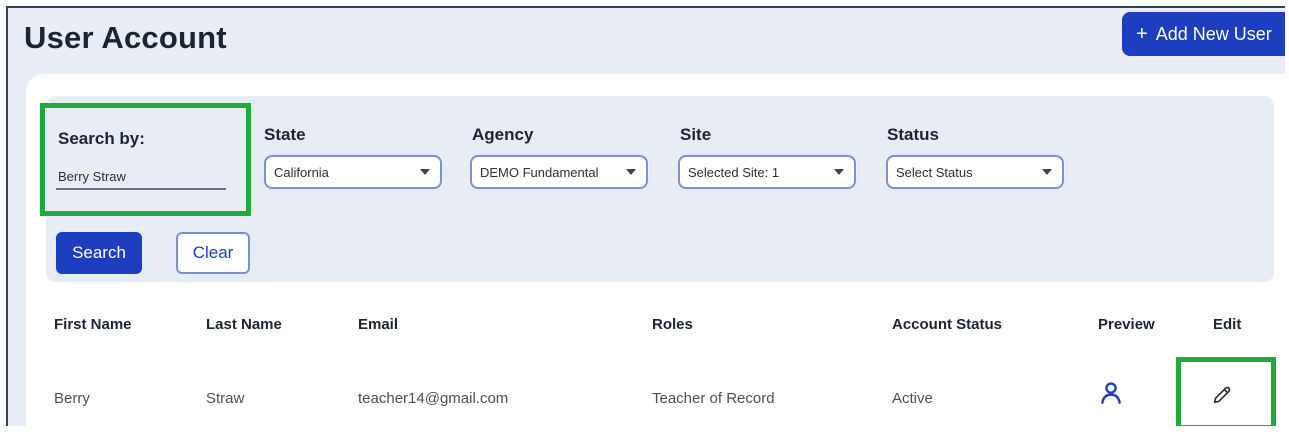 The height and width of the screenshot is (432, 1289). What do you see at coordinates (1126, 324) in the screenshot?
I see `column-header-preview: Preview` at bounding box center [1126, 324].